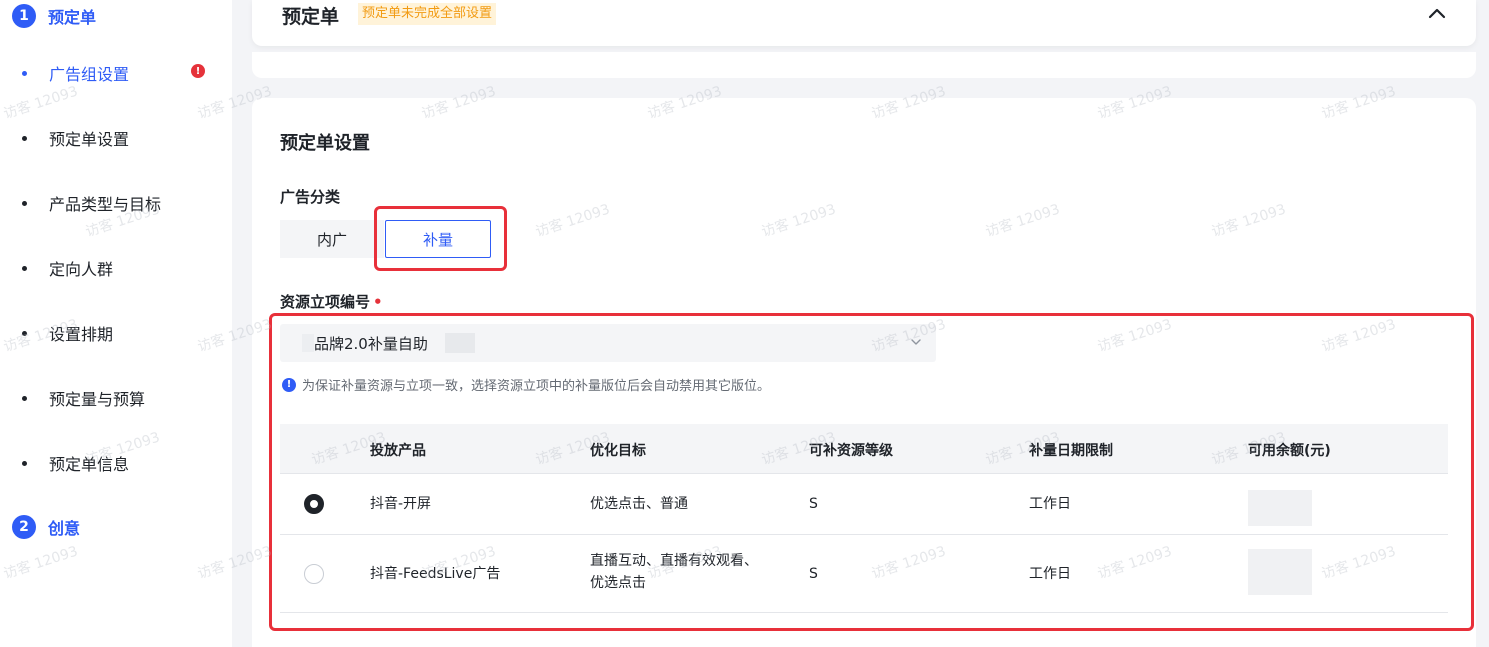 This screenshot has height=647, width=1489. What do you see at coordinates (325, 143) in the screenshot?
I see `section-title: 预定单设置` at bounding box center [325, 143].